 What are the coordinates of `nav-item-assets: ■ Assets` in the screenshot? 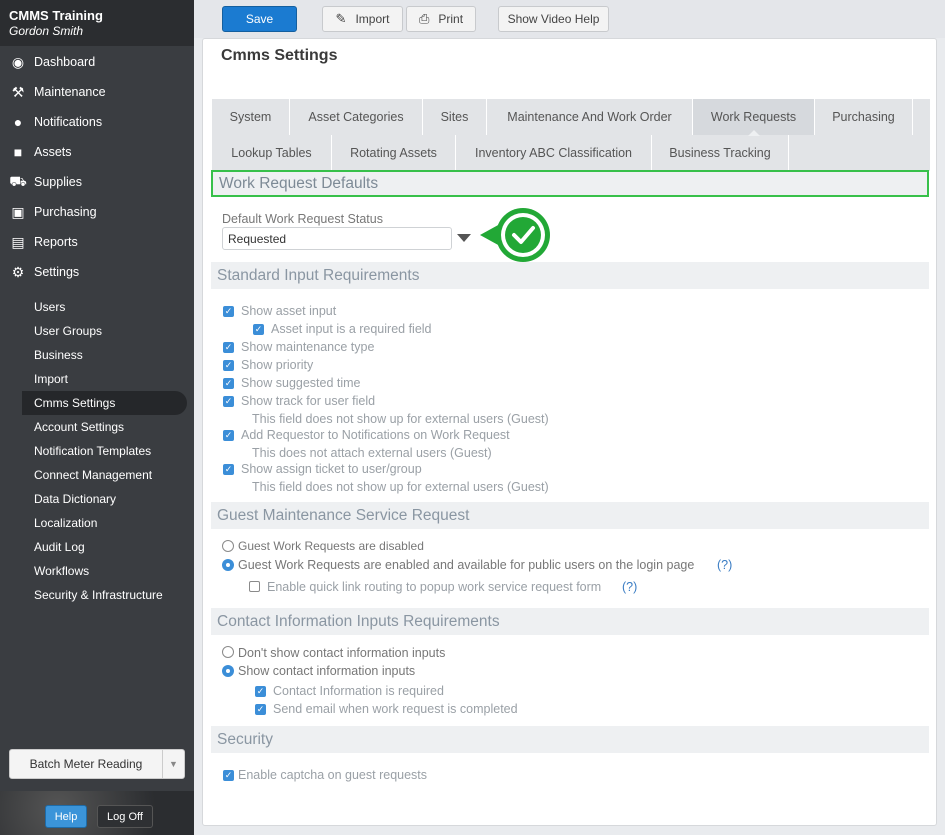 It's located at (97, 152).